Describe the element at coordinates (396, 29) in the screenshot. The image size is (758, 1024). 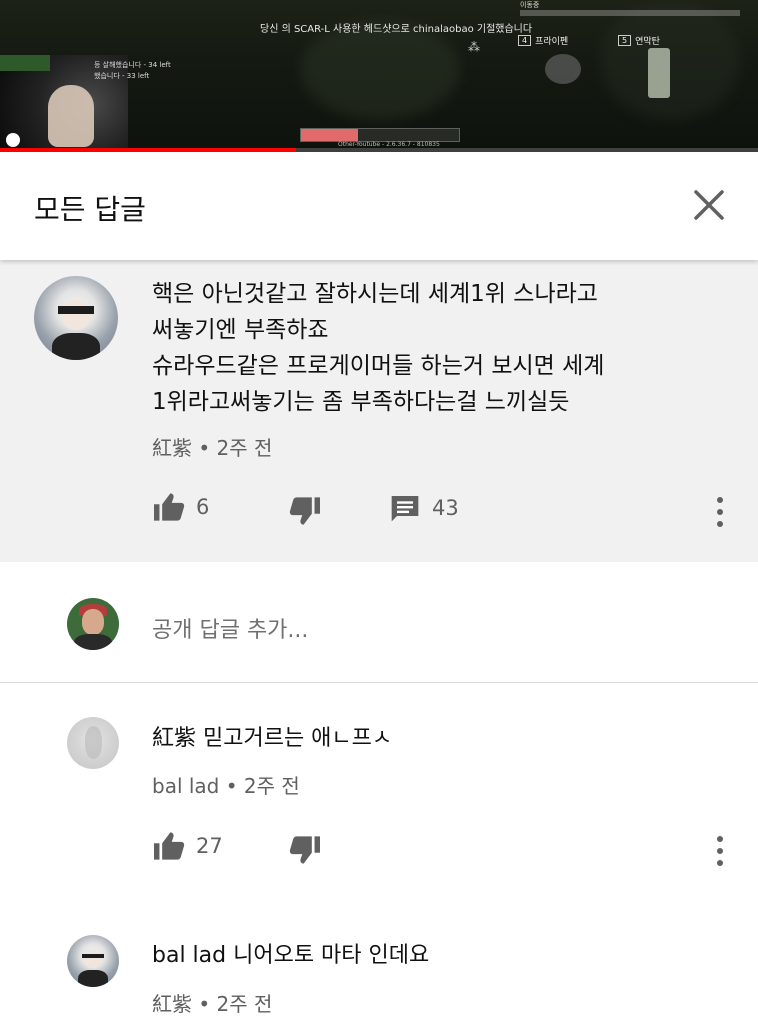
I see `kill-feed-message: 당신 의 SCAR-L 사용한 헤드샷으로 chinalaobao 기절했습니다` at that location.